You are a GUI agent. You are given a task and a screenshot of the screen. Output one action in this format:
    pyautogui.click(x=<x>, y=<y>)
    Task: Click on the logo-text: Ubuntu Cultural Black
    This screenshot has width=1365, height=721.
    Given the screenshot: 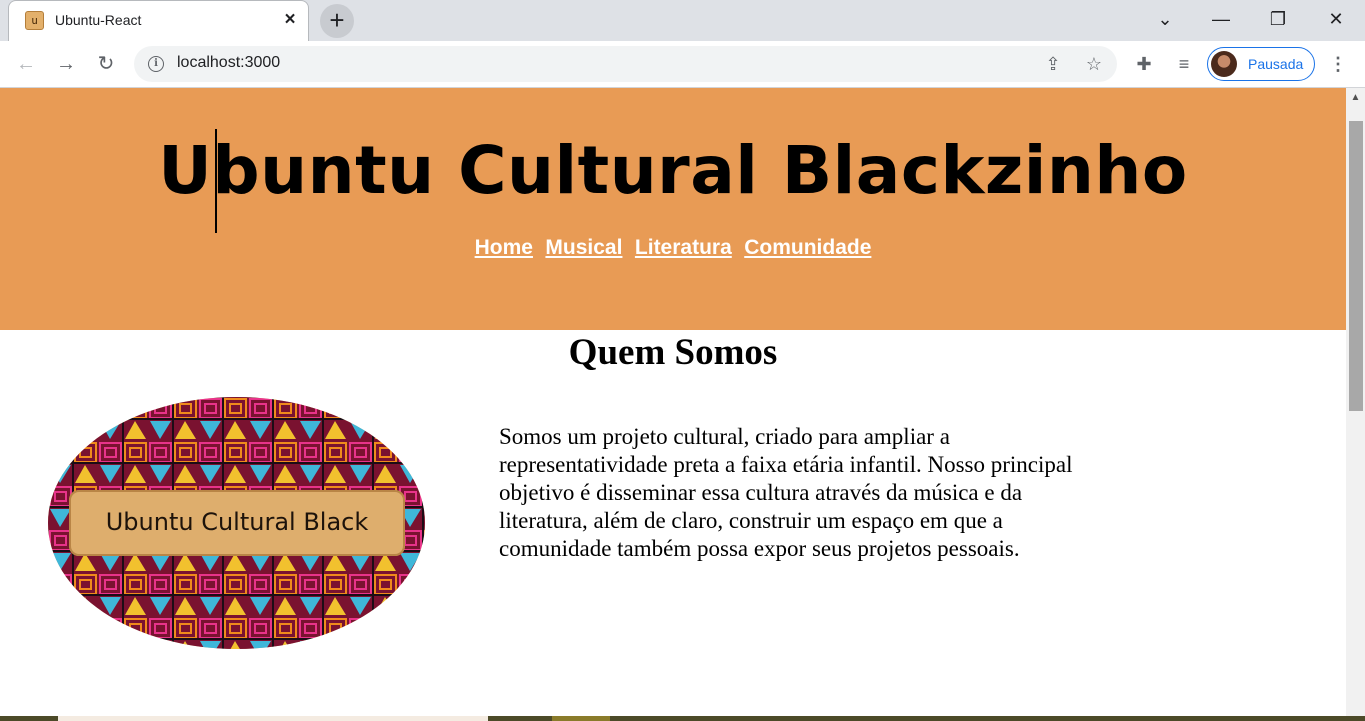 What is the action you would take?
    pyautogui.click(x=237, y=522)
    